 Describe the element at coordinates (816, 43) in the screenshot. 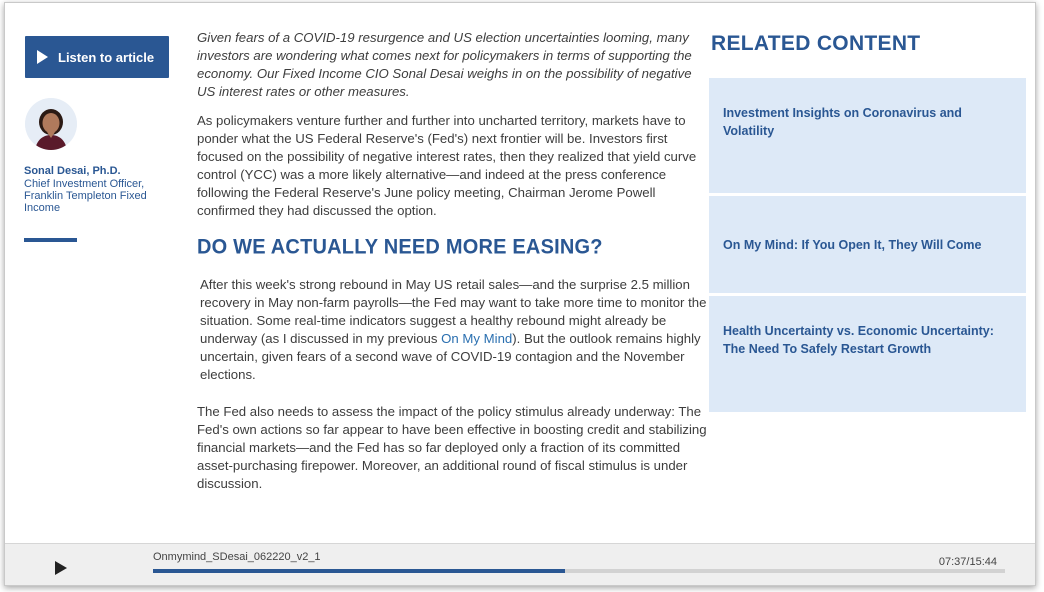

I see `related-content-heading: RELATED CONTENT` at that location.